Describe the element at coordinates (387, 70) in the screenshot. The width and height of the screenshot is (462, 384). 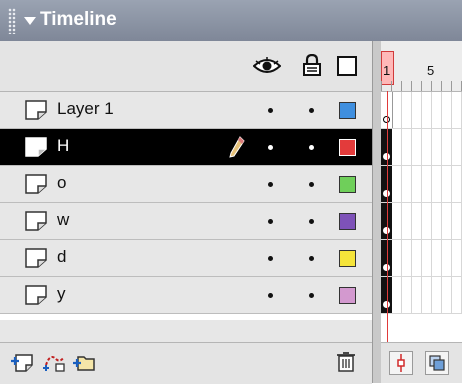
I see `frame-number: 1` at that location.